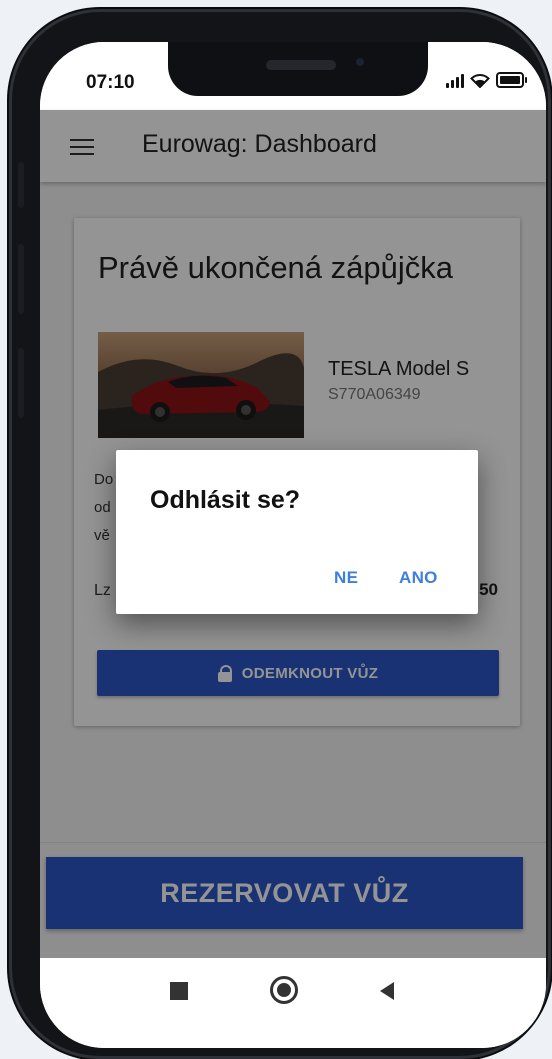 The width and height of the screenshot is (552, 1059). What do you see at coordinates (387, 991) in the screenshot?
I see `back-triangle-icon` at bounding box center [387, 991].